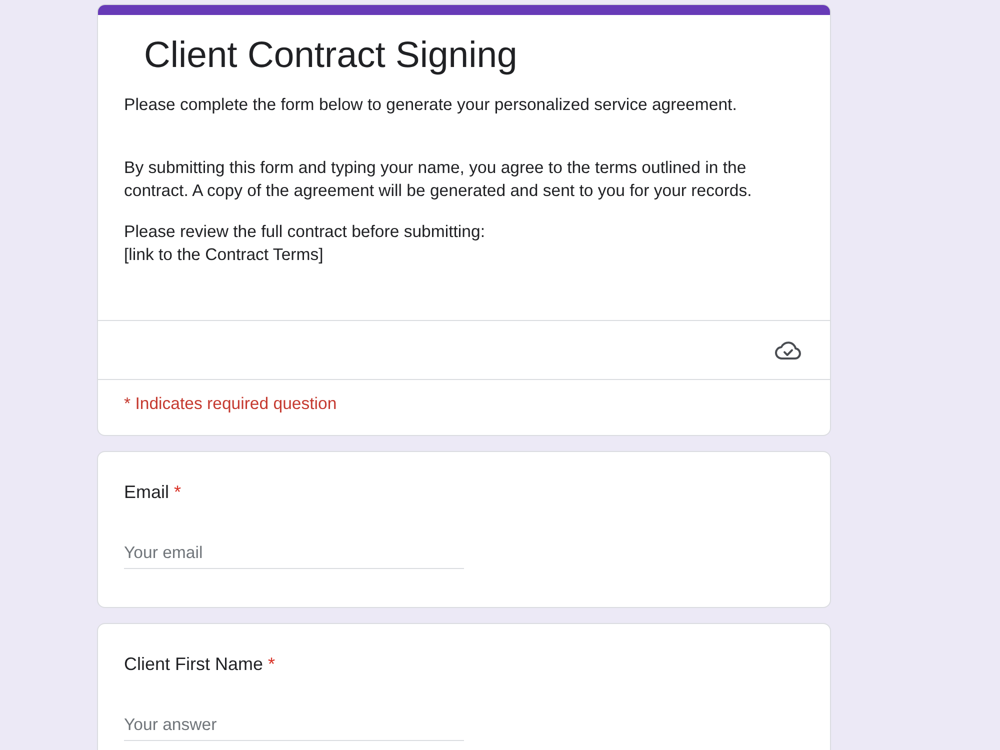  Describe the element at coordinates (788, 350) in the screenshot. I see `cloud-check-icon` at that location.